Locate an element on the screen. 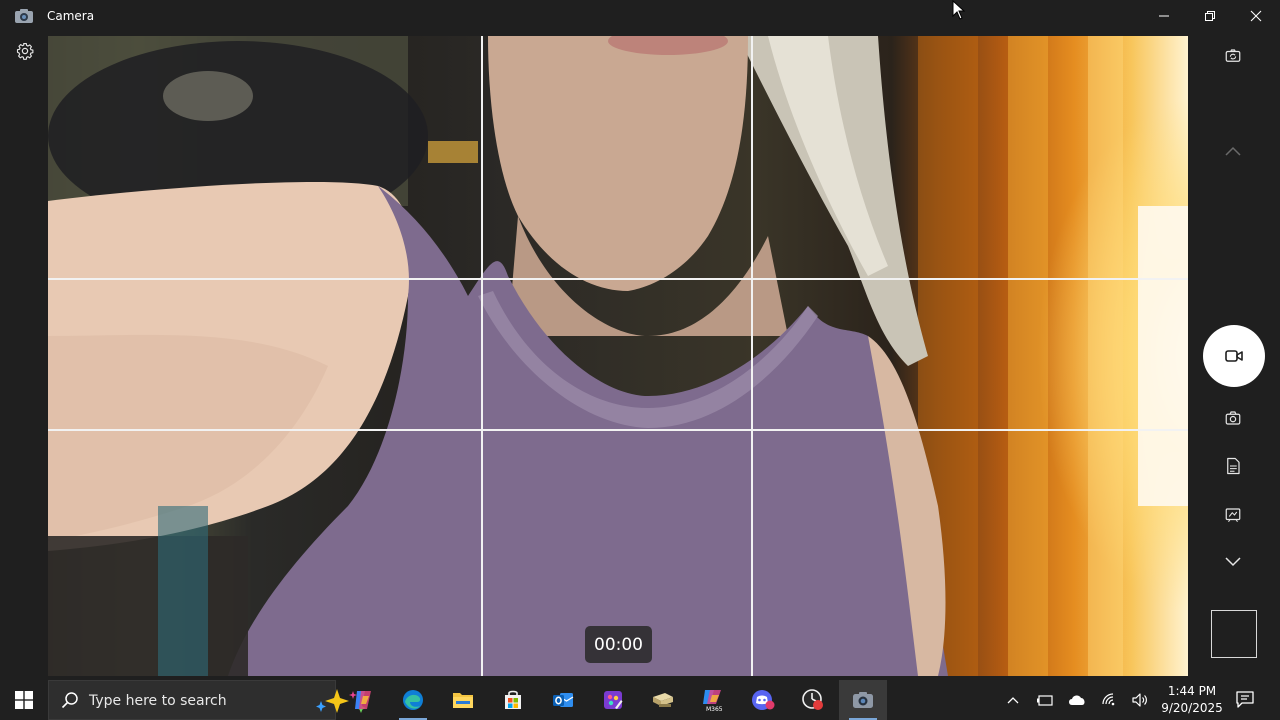 The height and width of the screenshot is (720, 1280). close-button is located at coordinates (1256, 16).